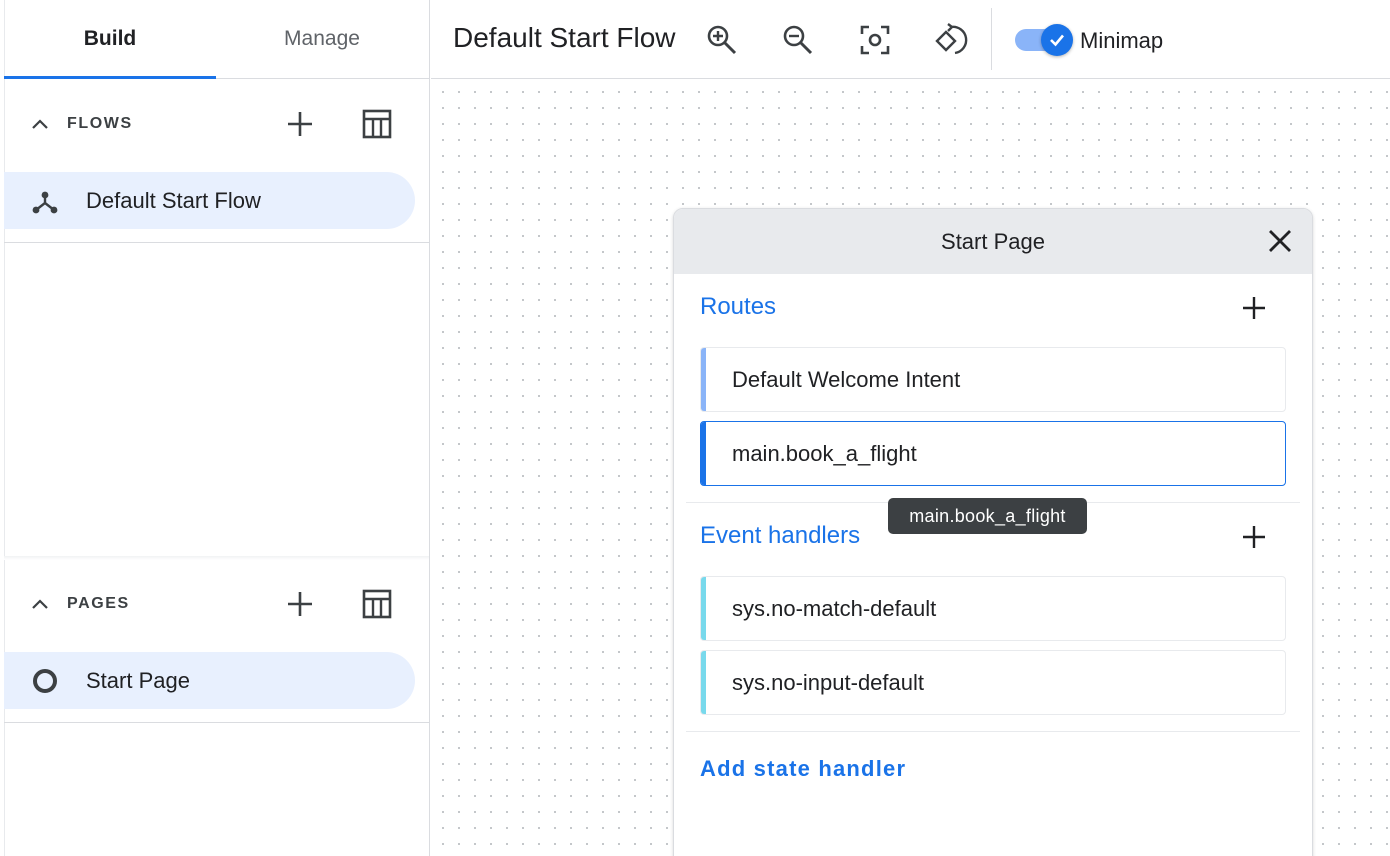 The width and height of the screenshot is (1390, 856). I want to click on tab-build: Build, so click(110, 39).